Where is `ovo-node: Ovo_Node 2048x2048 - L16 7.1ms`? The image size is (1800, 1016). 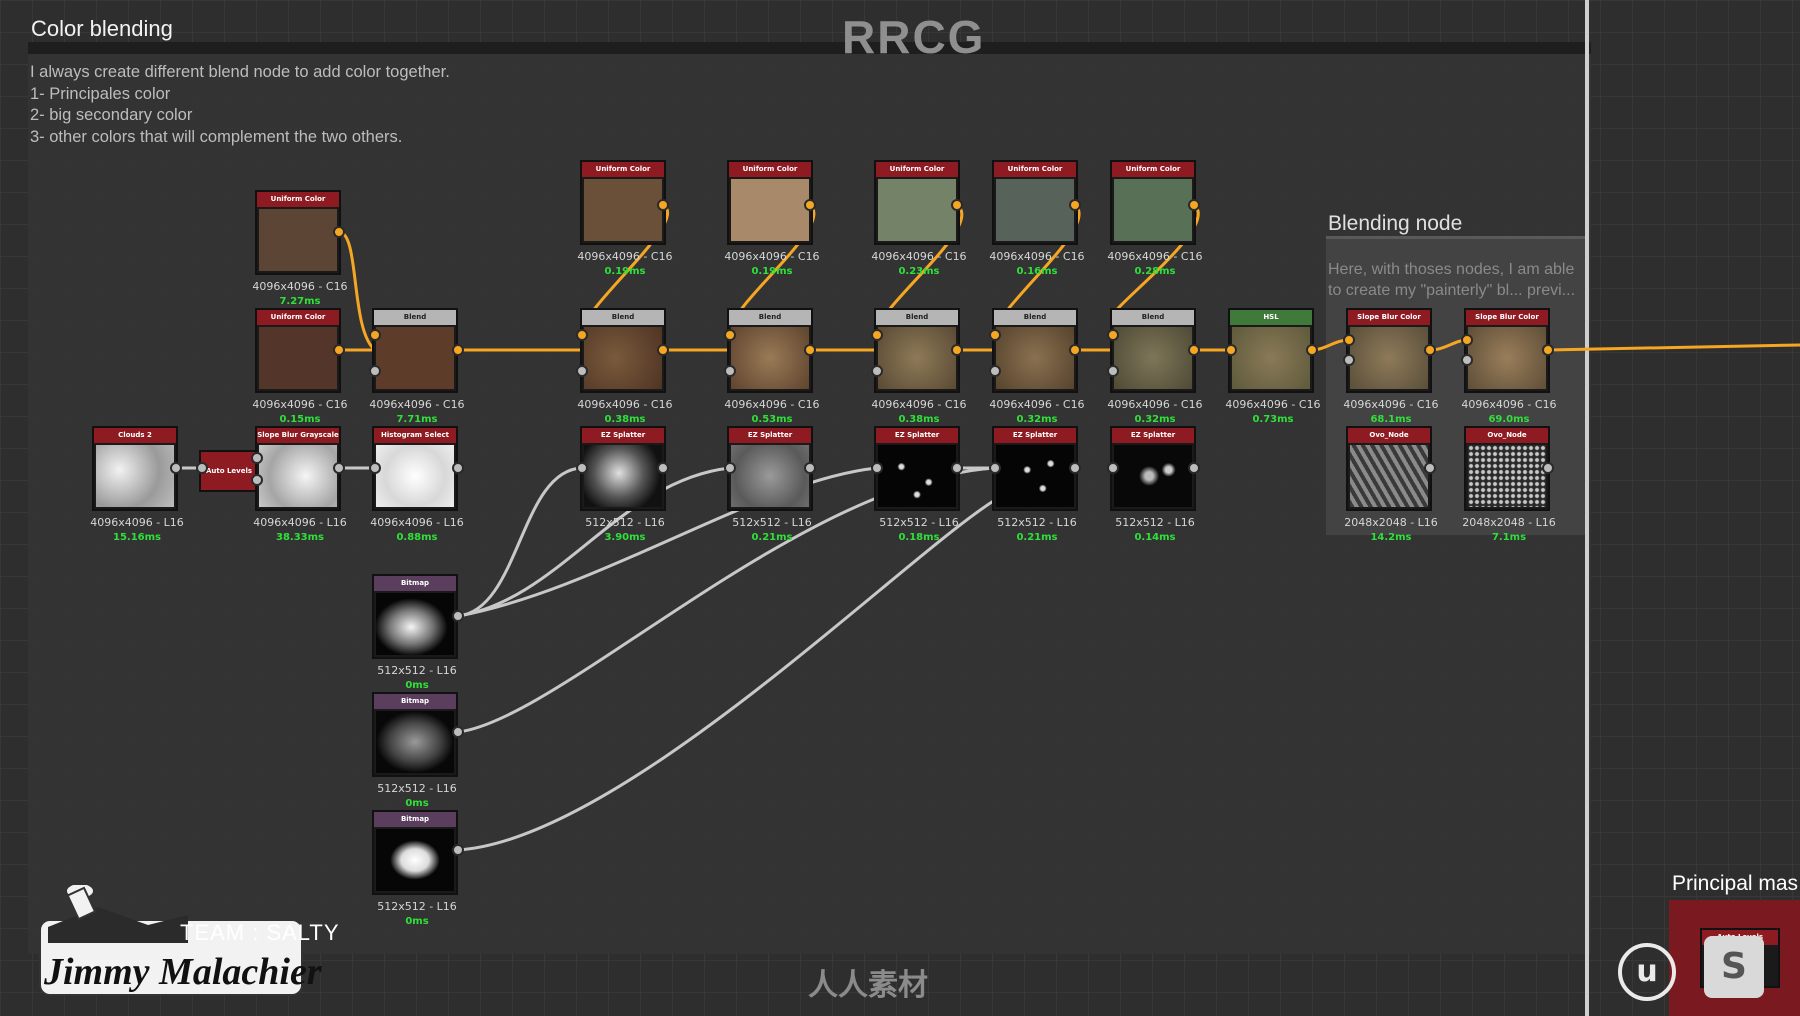
ovo-node: Ovo_Node 2048x2048 - L16 7.1ms is located at coordinates (1509, 484).